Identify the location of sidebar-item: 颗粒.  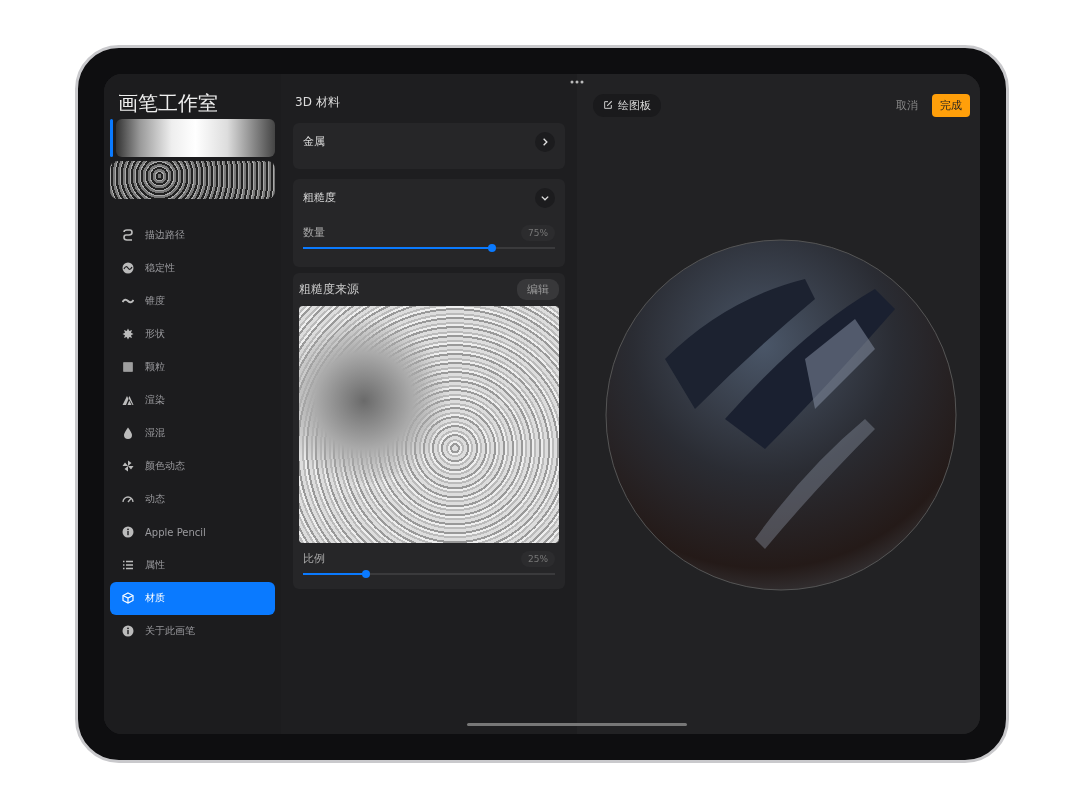
(192, 367).